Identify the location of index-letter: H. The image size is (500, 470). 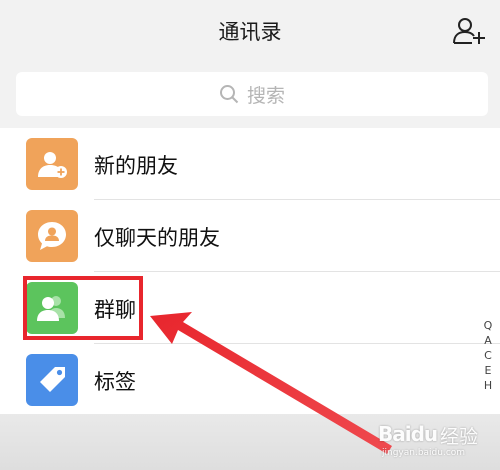
(488, 385).